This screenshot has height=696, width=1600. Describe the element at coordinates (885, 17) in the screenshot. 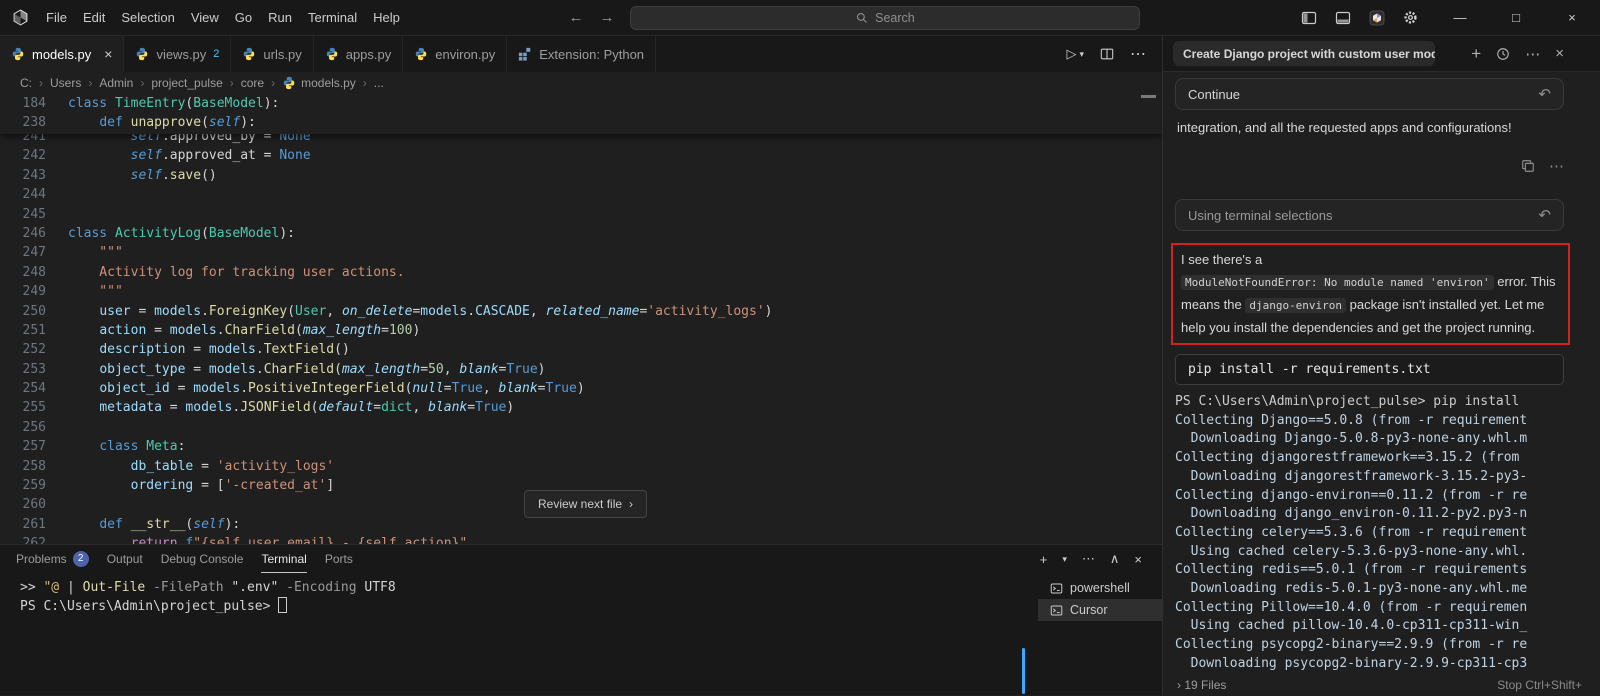

I see `command-center-search: Search` at that location.